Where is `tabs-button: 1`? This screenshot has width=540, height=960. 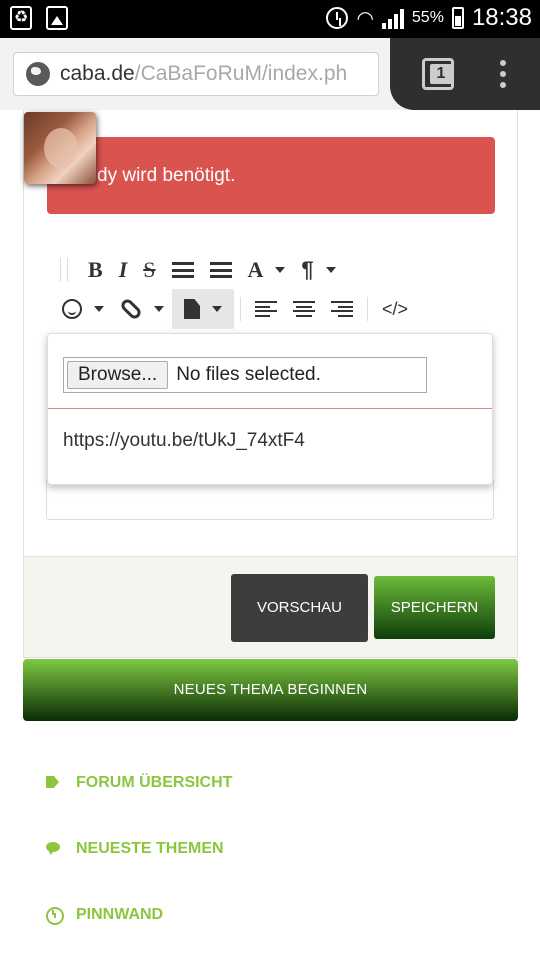 tabs-button: 1 is located at coordinates (438, 74).